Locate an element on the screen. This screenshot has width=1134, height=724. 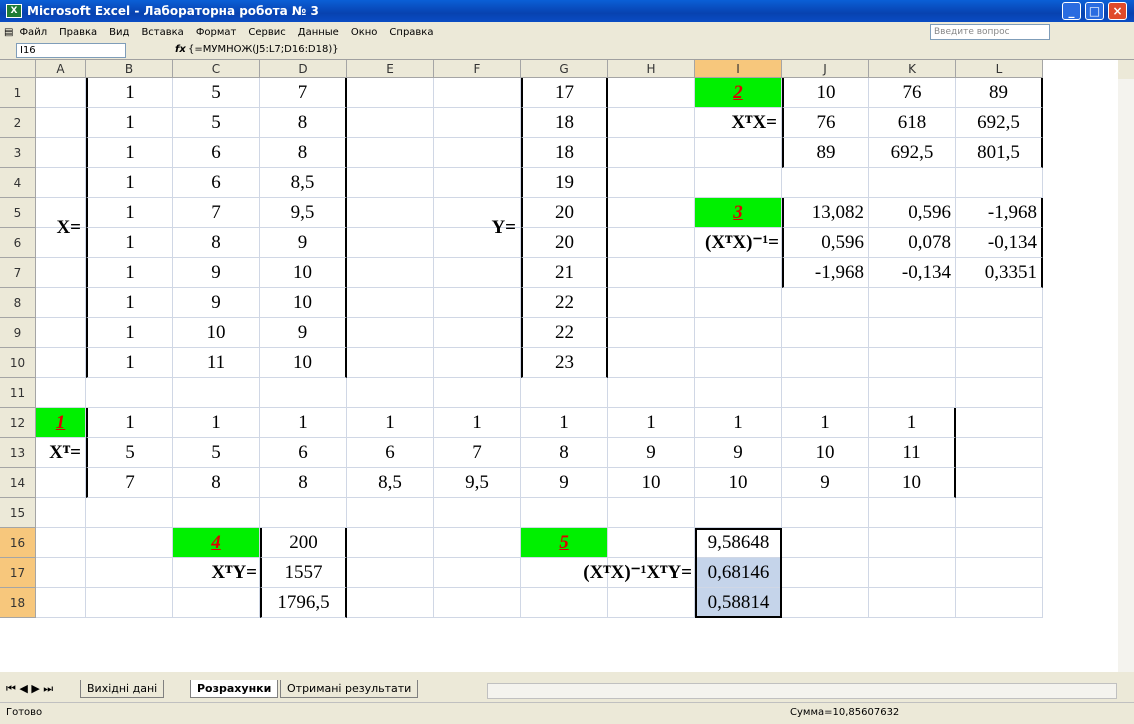
y-vector-cell: 17 is located at coordinates (564, 93).